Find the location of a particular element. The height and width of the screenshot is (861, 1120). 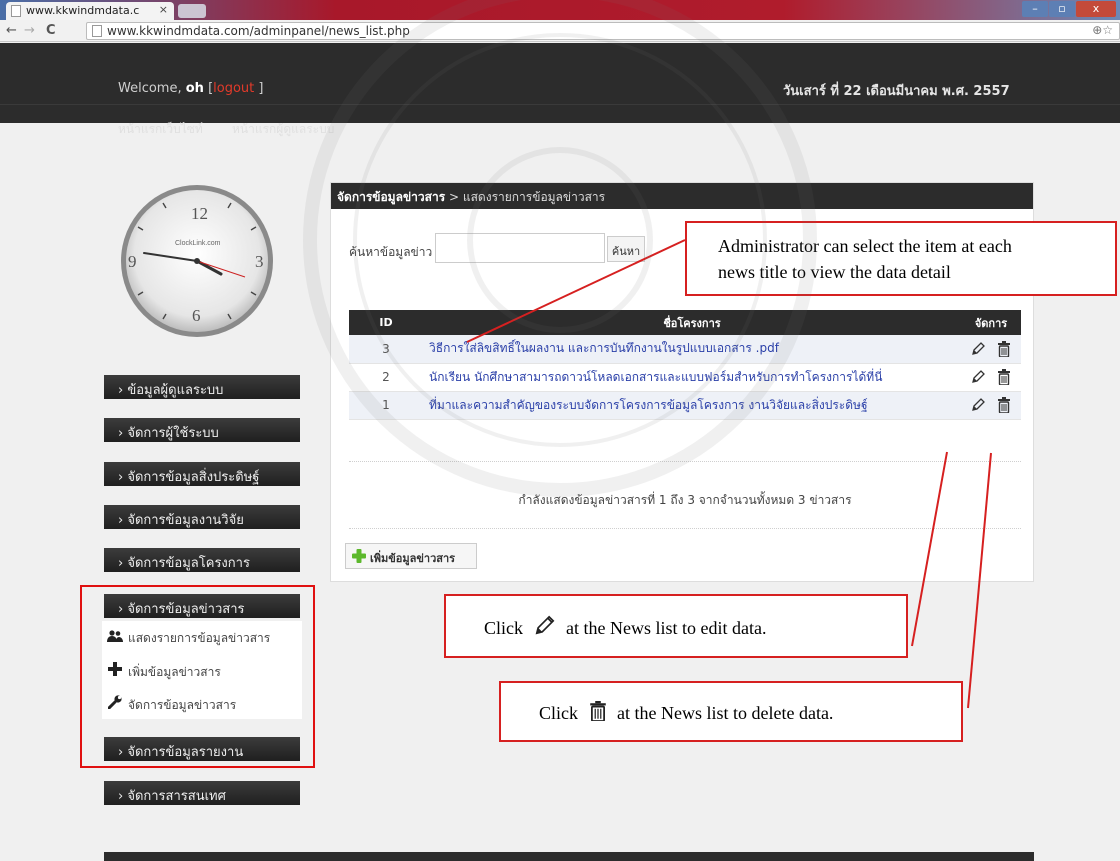

sidebar-item-inventions: › จัดการข้อมูลสิ่งประดิษฐ์ is located at coordinates (202, 474).